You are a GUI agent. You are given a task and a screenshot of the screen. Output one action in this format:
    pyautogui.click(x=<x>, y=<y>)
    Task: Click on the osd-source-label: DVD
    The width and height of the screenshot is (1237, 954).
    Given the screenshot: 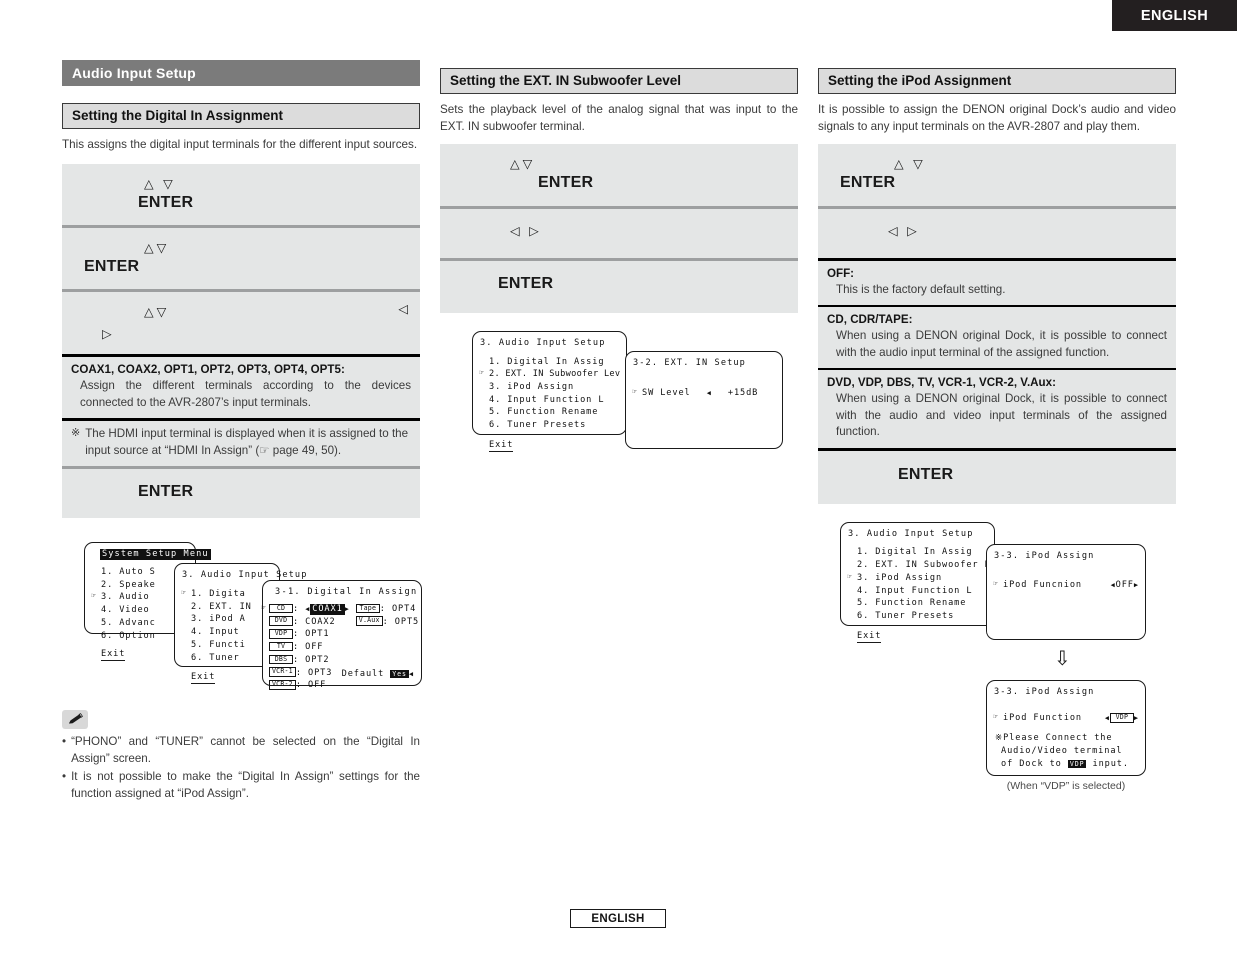 What is the action you would take?
    pyautogui.click(x=281, y=621)
    